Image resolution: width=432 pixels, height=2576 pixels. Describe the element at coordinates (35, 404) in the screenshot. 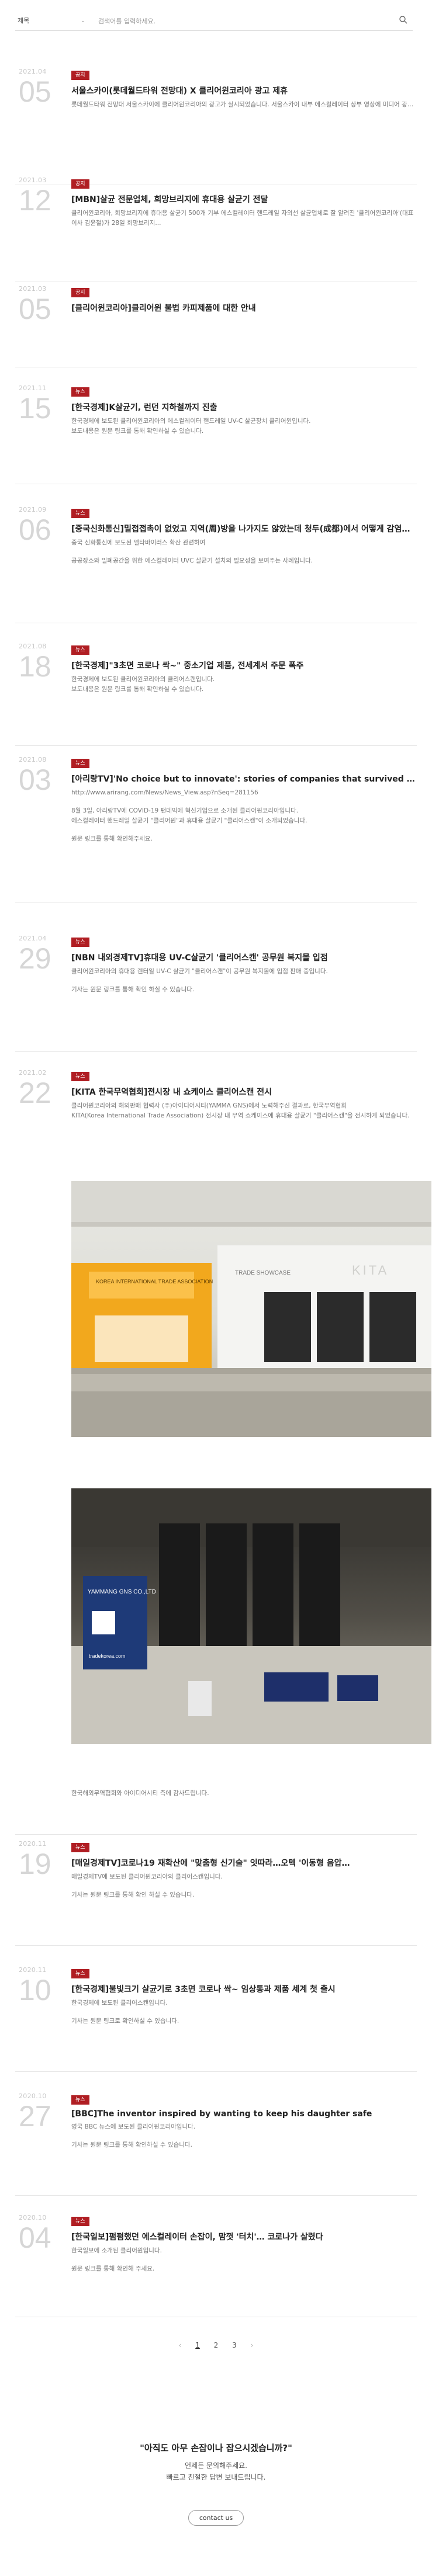

I see `post-date: 2021.11 15` at that location.